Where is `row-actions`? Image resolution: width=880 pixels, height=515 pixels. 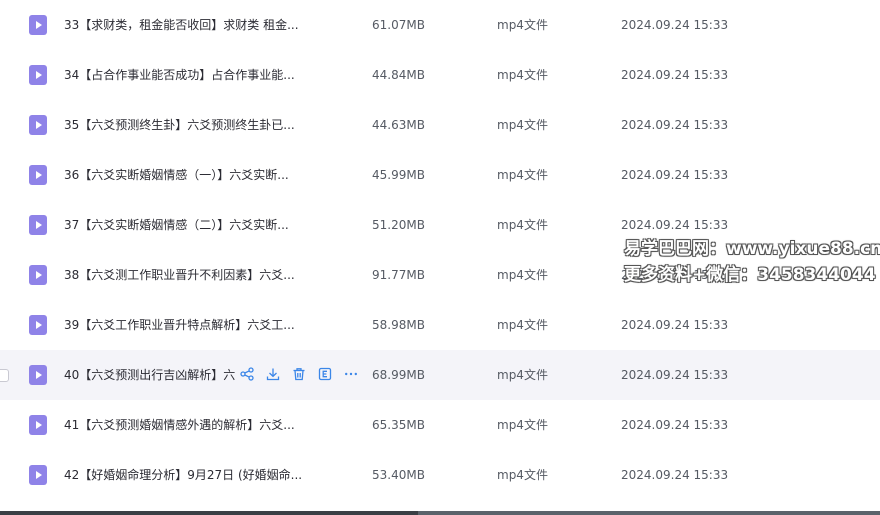 row-actions is located at coordinates (299, 375).